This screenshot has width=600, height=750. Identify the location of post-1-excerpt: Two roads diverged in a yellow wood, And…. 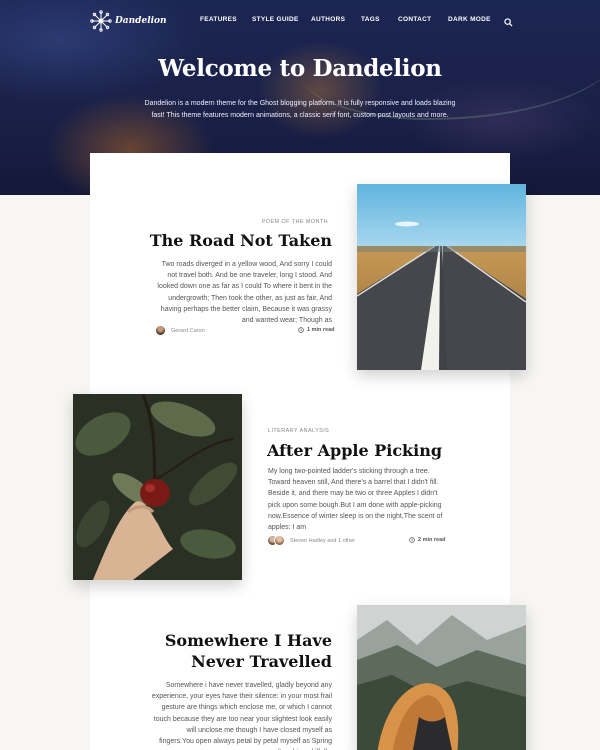
(244, 293).